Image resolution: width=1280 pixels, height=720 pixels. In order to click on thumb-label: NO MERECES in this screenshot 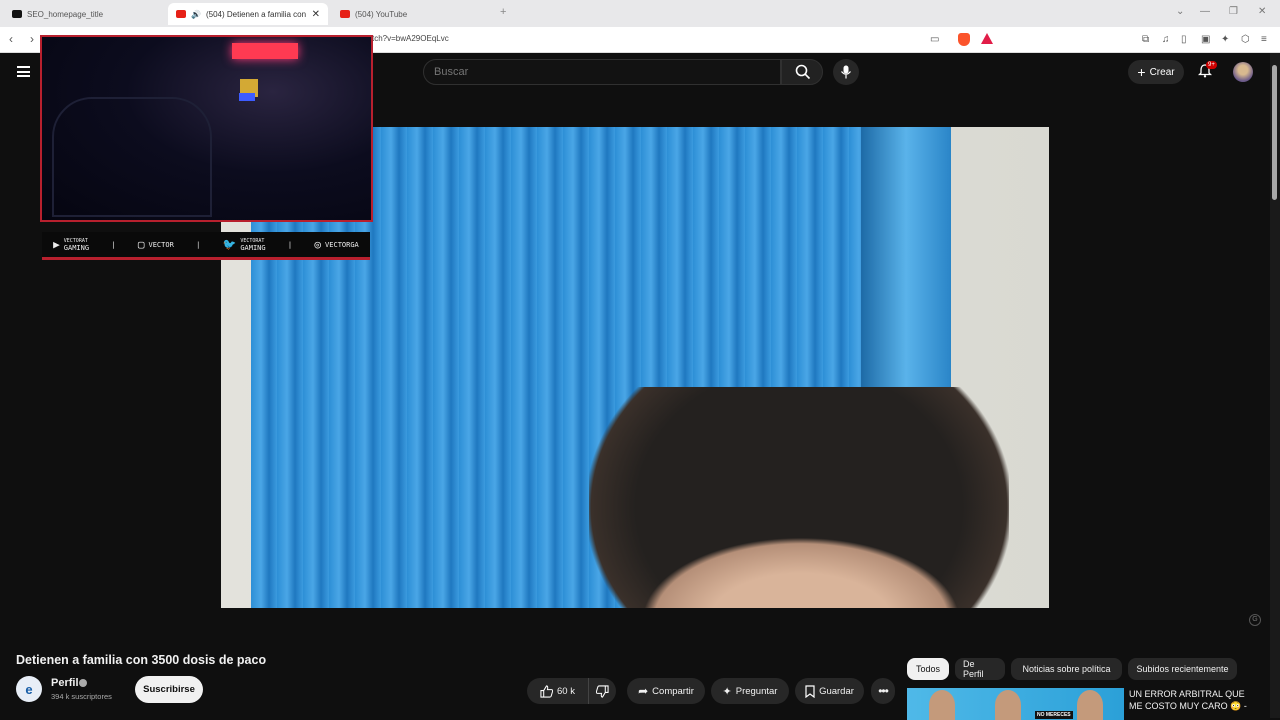, I will do `click(1054, 715)`.